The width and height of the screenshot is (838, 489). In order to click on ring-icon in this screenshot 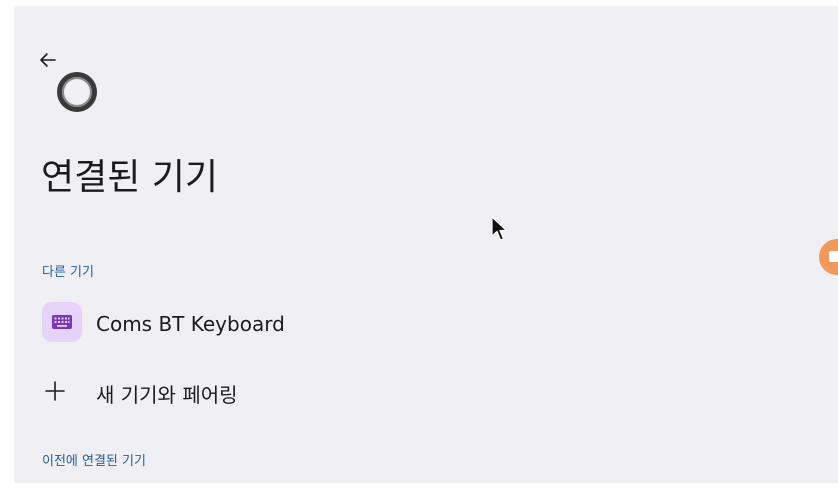, I will do `click(77, 92)`.